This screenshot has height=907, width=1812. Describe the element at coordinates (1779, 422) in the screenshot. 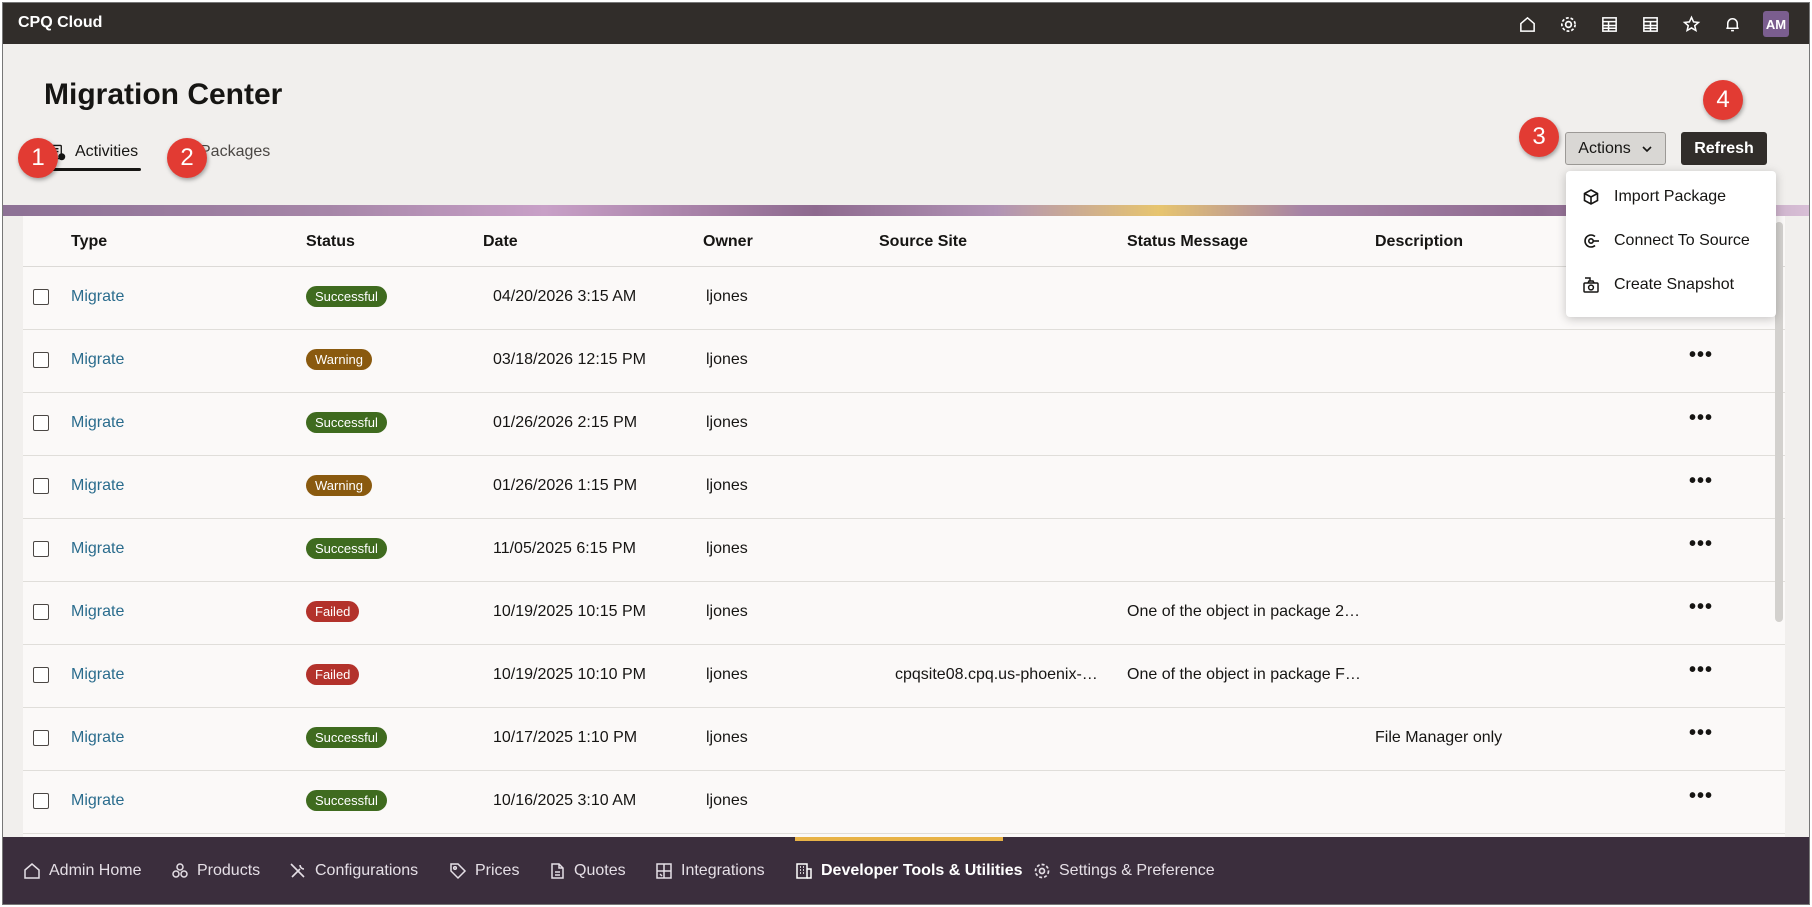

I see `vertical-scrollbar` at that location.